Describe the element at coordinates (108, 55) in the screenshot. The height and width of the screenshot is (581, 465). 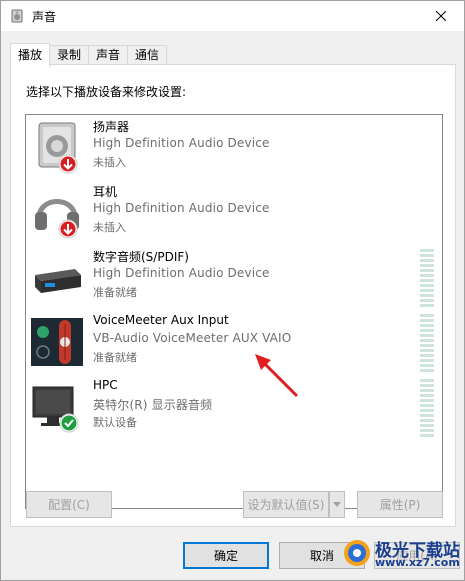
I see `tab-sounds: 声音` at that location.